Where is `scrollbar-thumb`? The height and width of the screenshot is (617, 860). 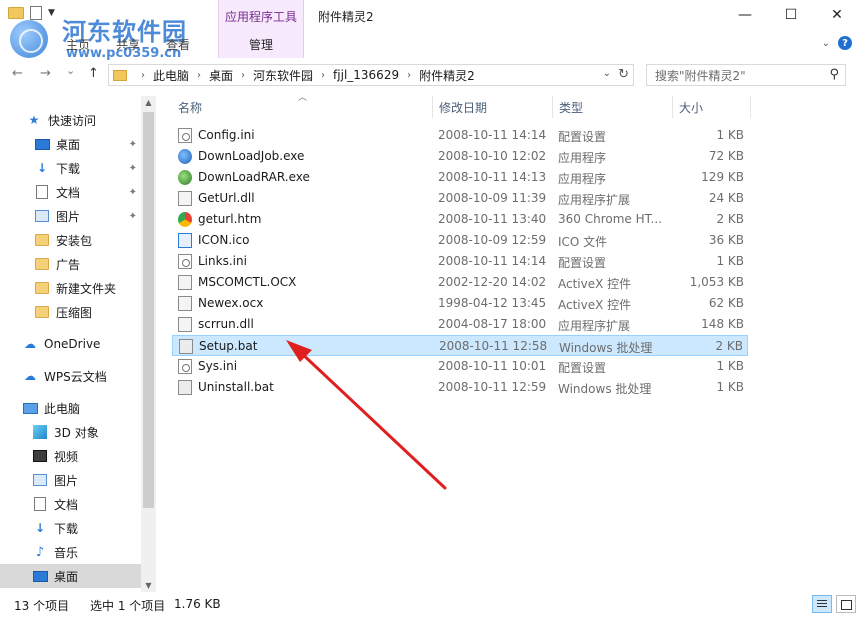 scrollbar-thumb is located at coordinates (148, 310).